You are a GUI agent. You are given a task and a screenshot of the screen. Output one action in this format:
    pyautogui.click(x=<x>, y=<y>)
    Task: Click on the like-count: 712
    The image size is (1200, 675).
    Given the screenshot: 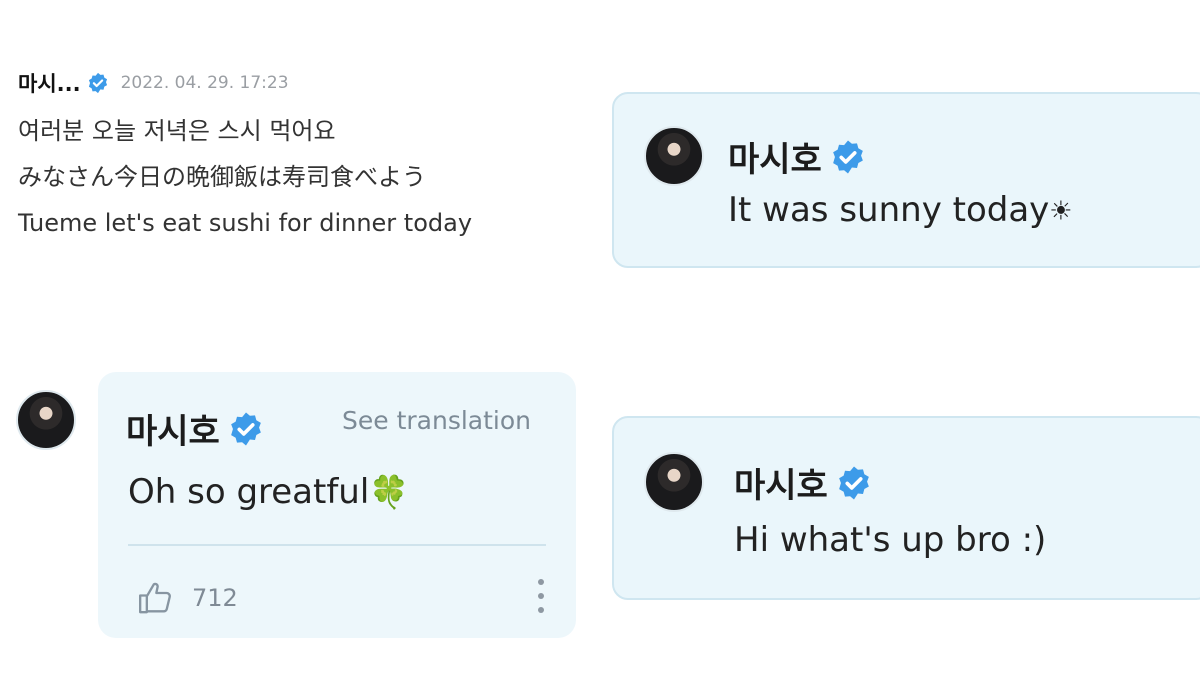 What is the action you would take?
    pyautogui.click(x=215, y=598)
    